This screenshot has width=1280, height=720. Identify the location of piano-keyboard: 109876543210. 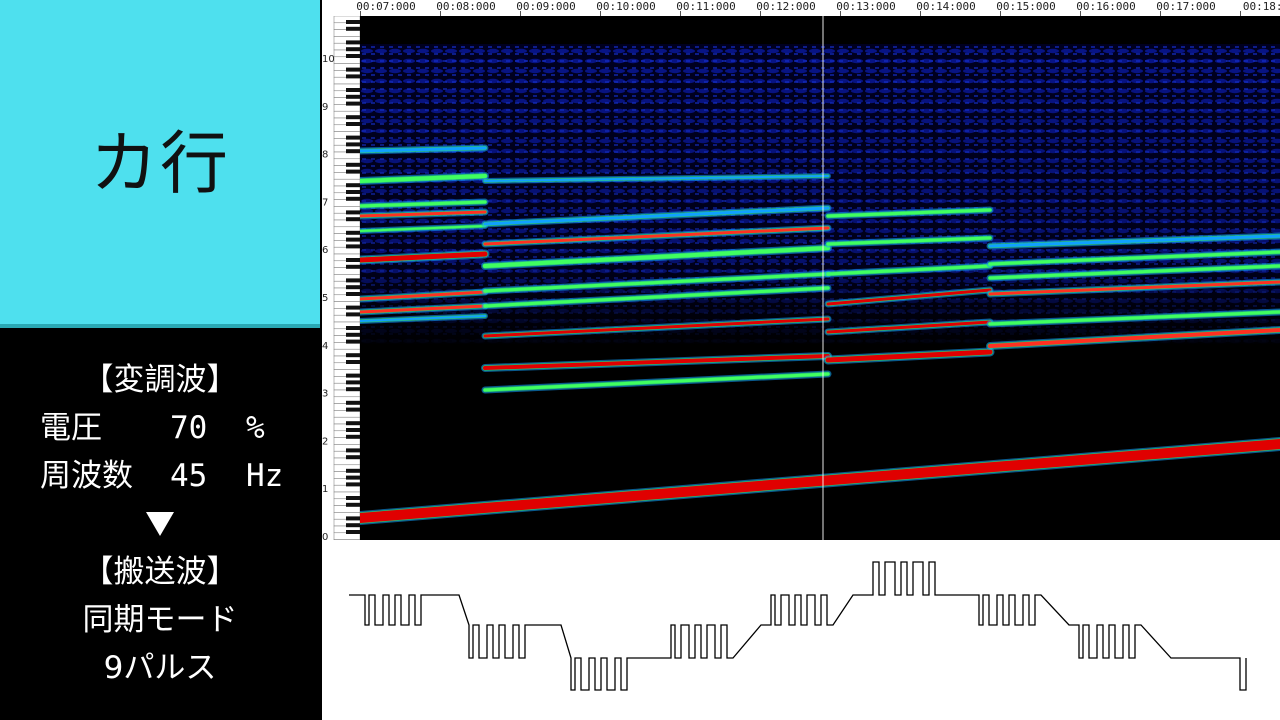
(341, 278).